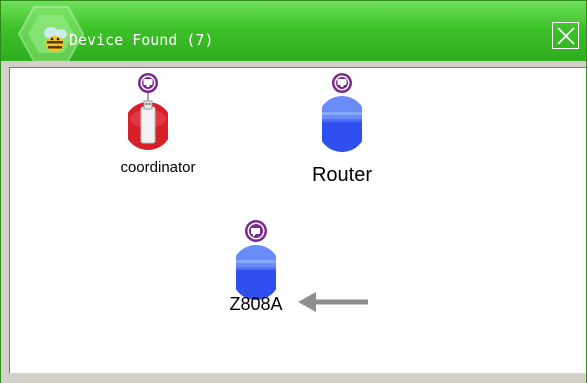 The image size is (587, 383). What do you see at coordinates (293, 378) in the screenshot?
I see `bottom-border` at bounding box center [293, 378].